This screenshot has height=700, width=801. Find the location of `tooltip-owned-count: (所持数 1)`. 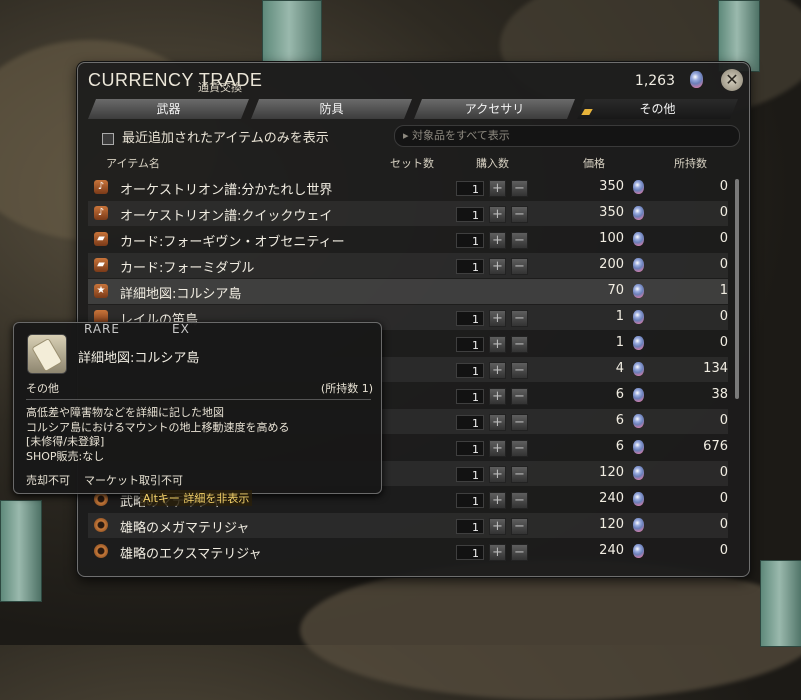

tooltip-owned-count: (所持数 1) is located at coordinates (346, 388).